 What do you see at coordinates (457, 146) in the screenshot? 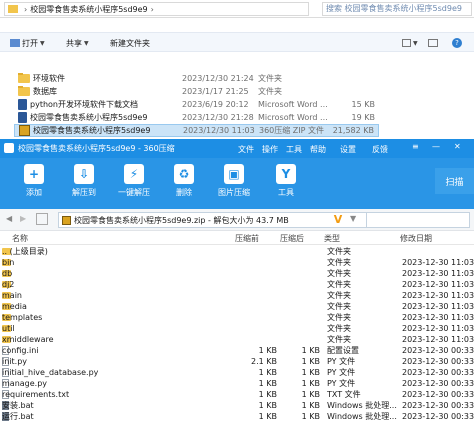
I see `close-icon: ✕` at bounding box center [457, 146].